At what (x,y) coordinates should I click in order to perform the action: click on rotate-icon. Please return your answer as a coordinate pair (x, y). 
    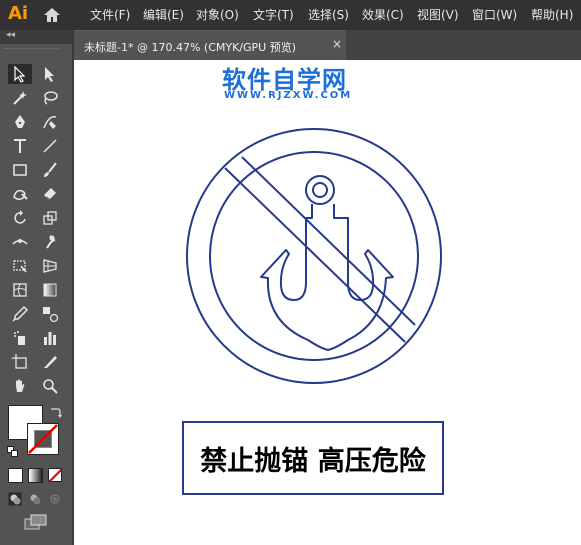
    Looking at the image, I should click on (20, 218).